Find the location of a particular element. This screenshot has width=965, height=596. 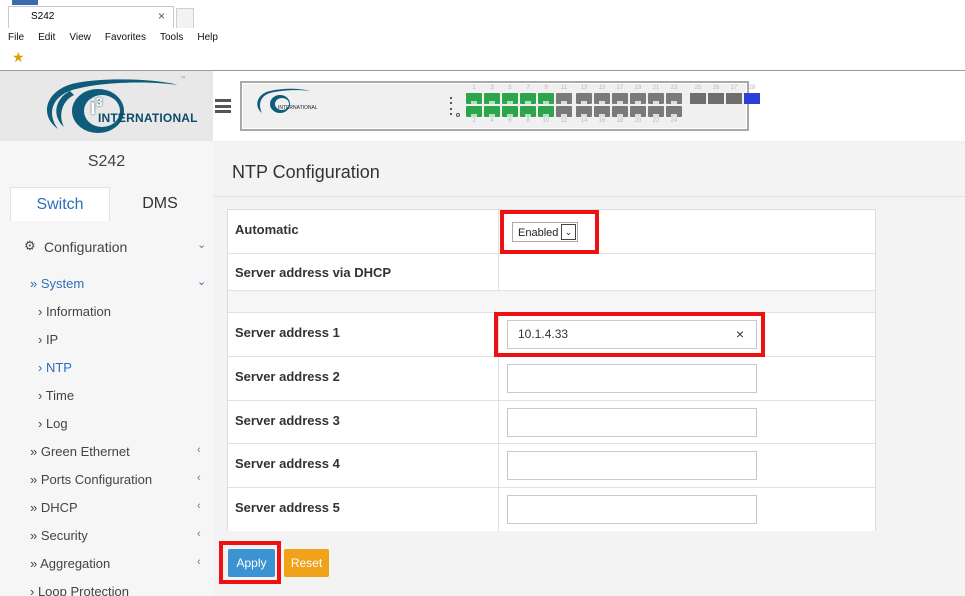

table-row-dhcp: Server address via DHCP is located at coordinates (551, 272).